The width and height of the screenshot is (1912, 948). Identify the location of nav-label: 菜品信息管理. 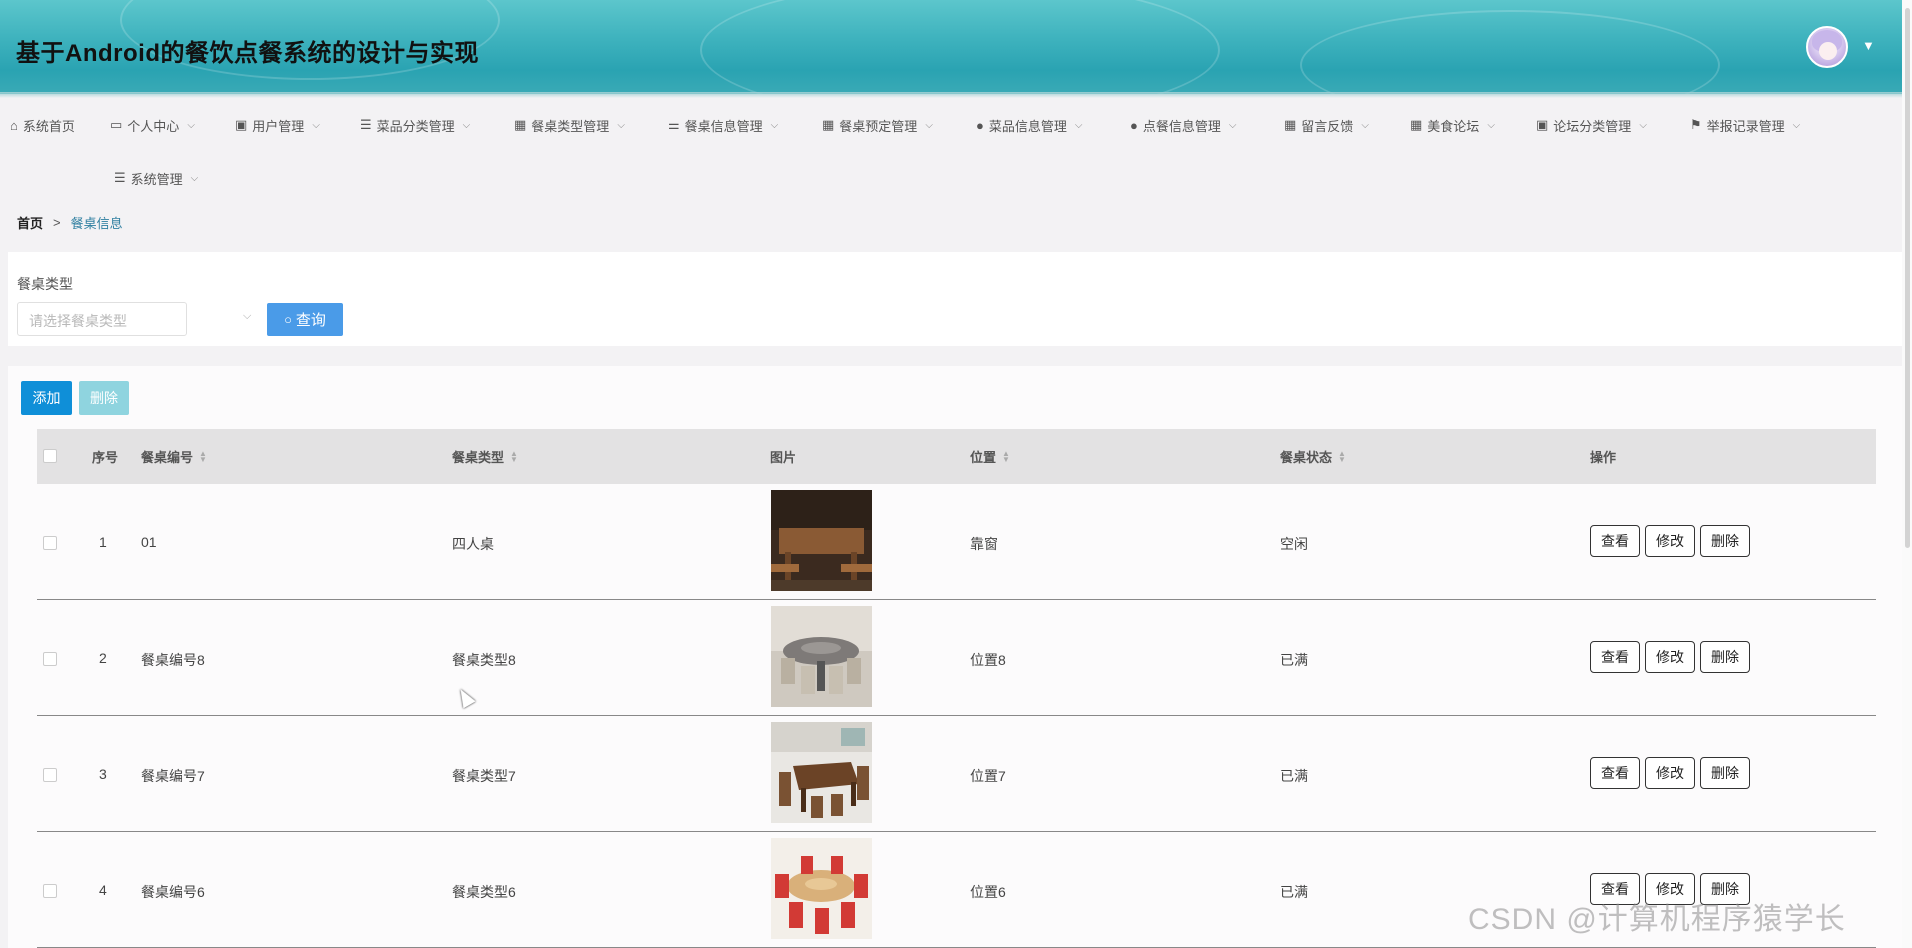
(1027, 126).